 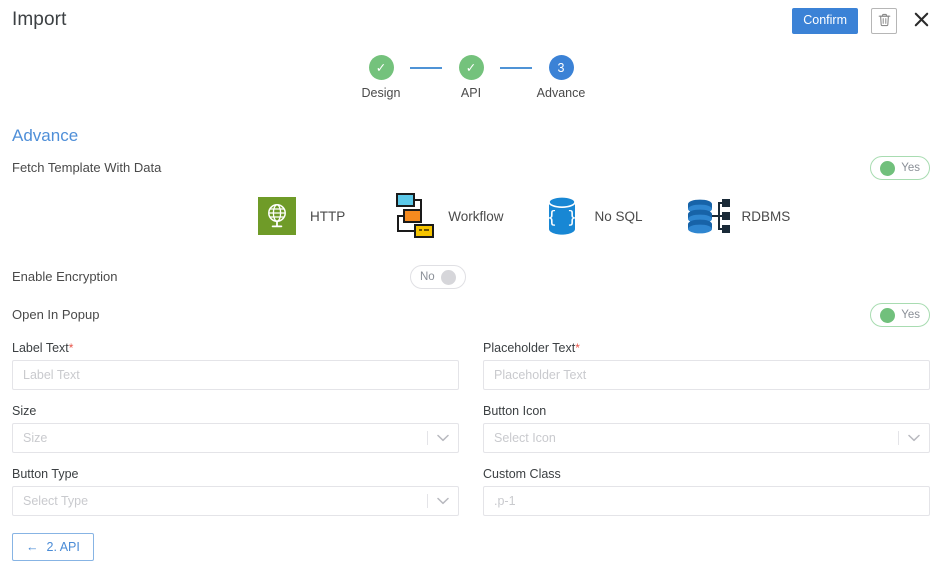 What do you see at coordinates (427, 277) in the screenshot?
I see `enable-encryption-toggle-value: No` at bounding box center [427, 277].